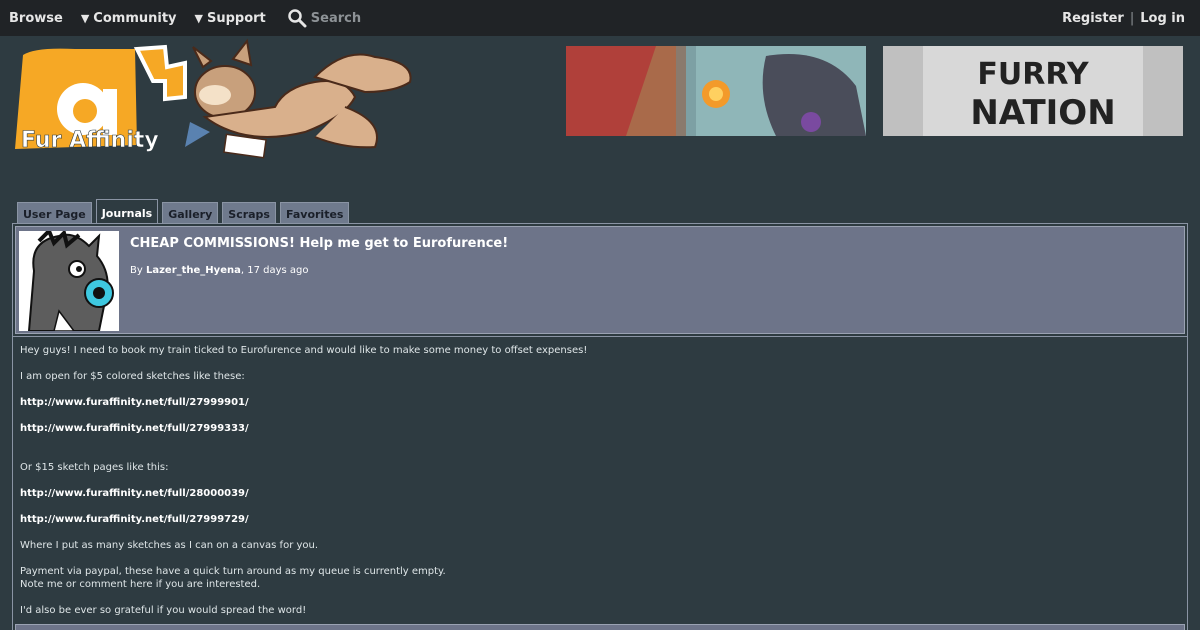  What do you see at coordinates (236, 18) in the screenshot?
I see `nav-support-label: Support` at bounding box center [236, 18].